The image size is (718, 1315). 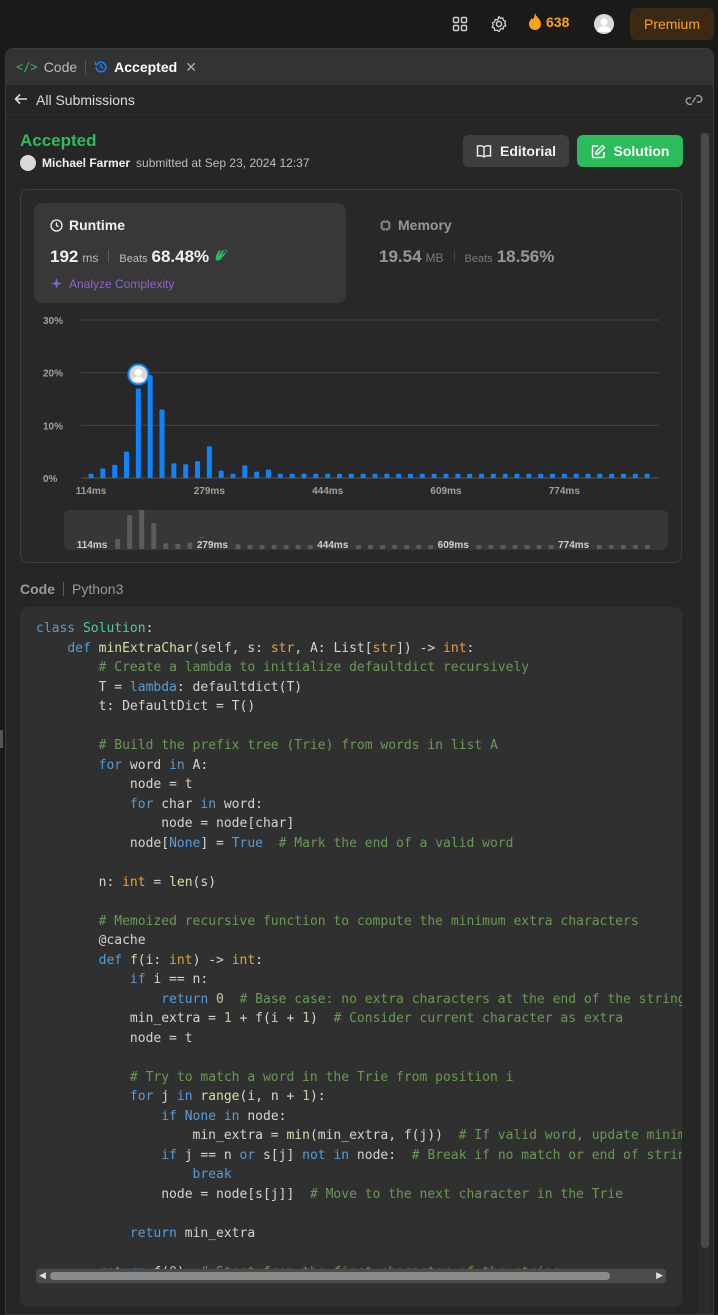 I want to click on memory-label: Memory, so click(x=415, y=225).